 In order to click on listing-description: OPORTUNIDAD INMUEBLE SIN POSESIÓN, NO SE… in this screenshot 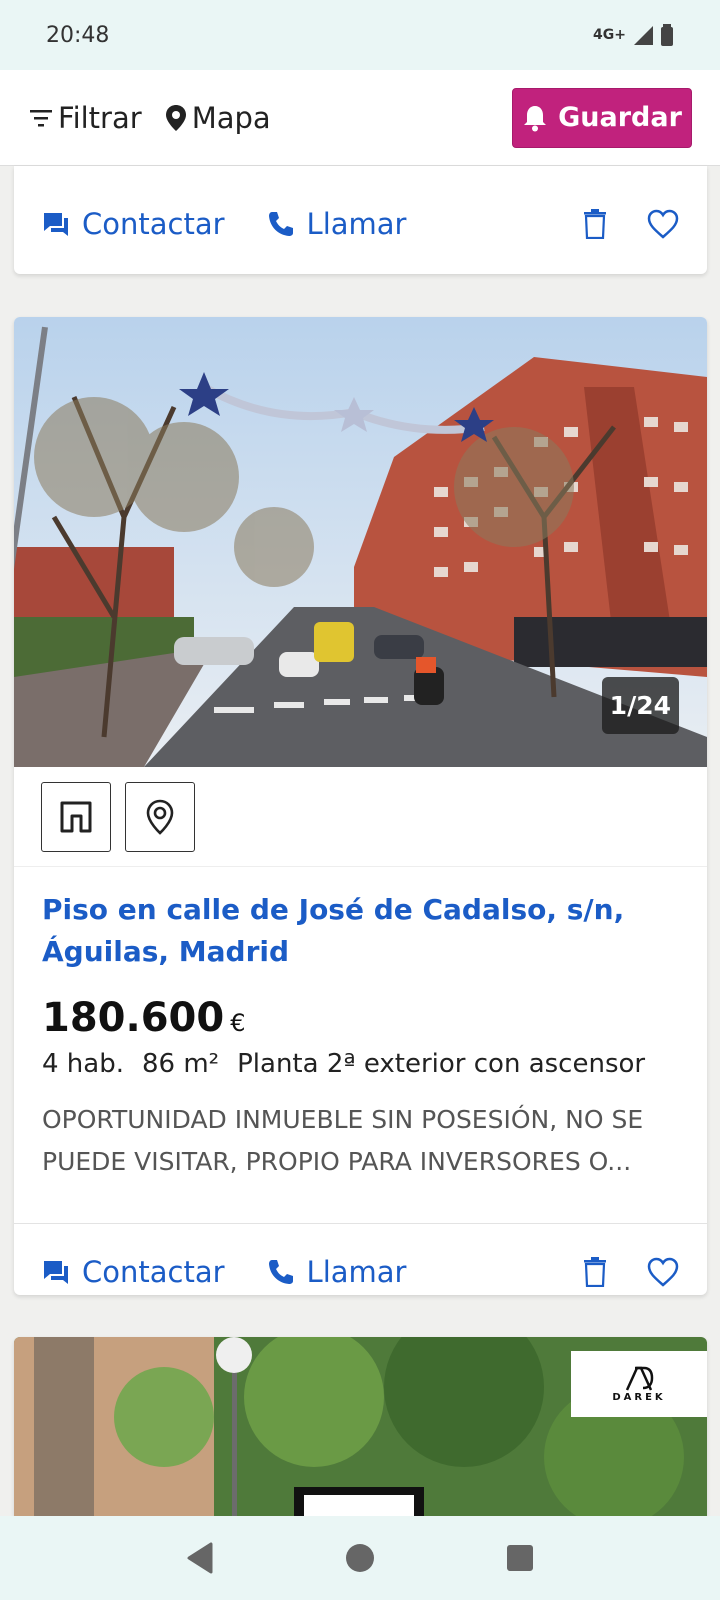, I will do `click(343, 1140)`.